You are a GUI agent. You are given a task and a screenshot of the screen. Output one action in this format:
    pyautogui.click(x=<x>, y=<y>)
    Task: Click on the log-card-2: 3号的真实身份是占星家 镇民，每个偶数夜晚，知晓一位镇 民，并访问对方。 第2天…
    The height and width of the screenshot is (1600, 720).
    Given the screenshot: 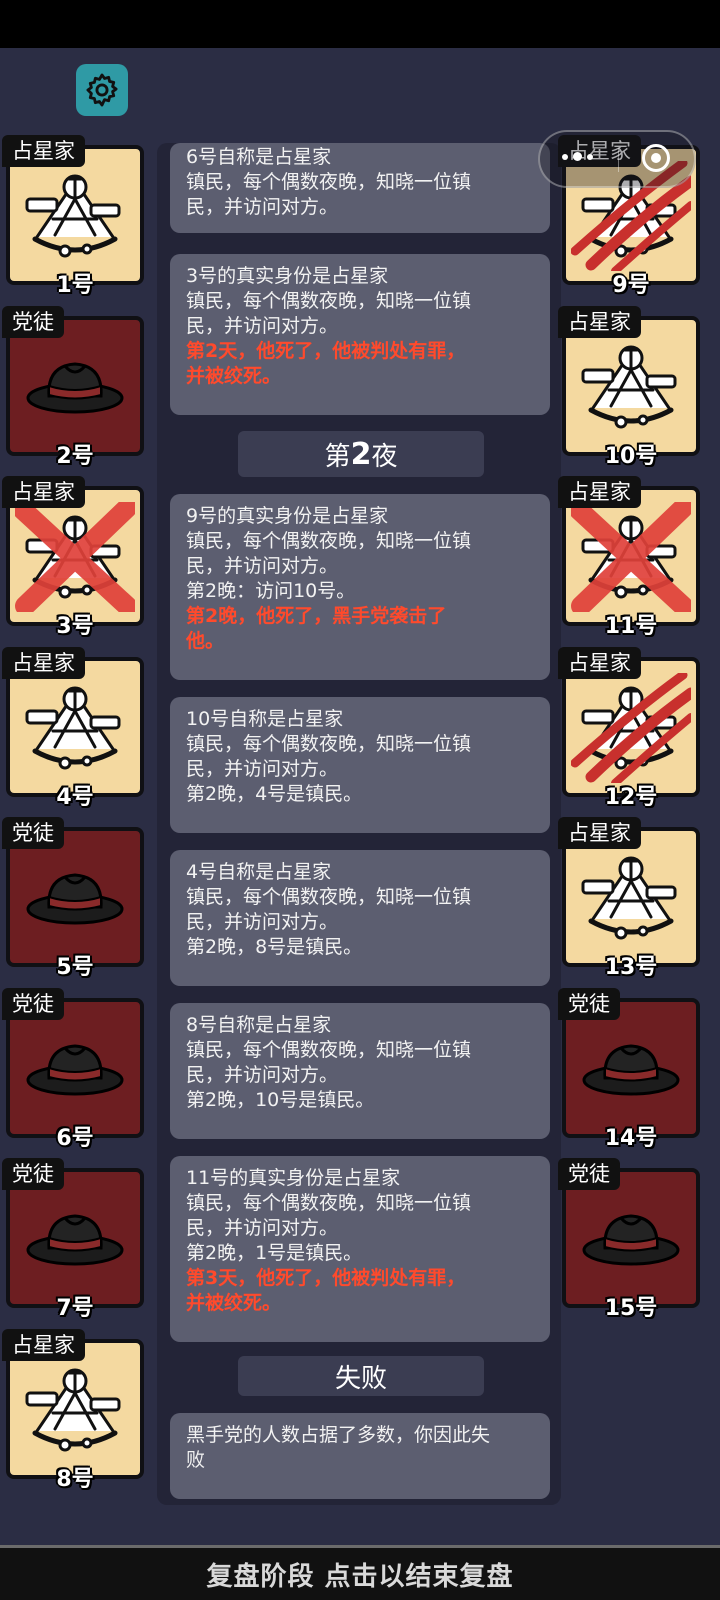 What is the action you would take?
    pyautogui.click(x=360, y=334)
    